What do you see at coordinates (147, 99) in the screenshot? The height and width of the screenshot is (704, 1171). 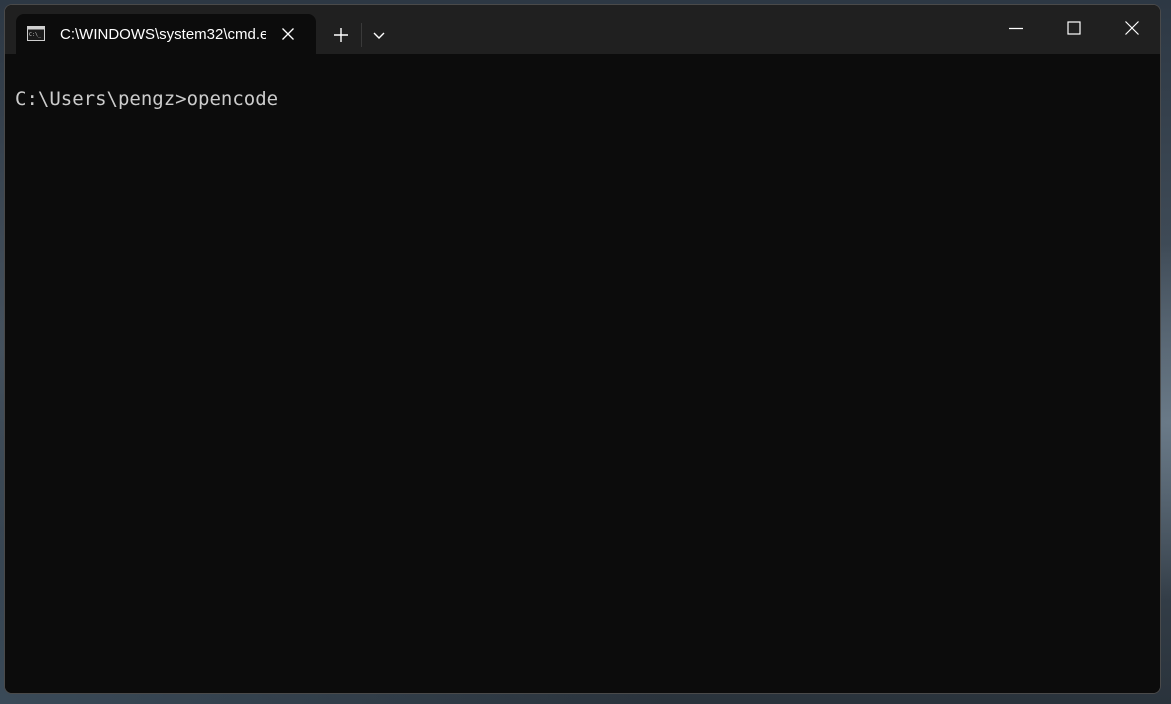 I see `command-line: C:\Users\pengz>opencode` at bounding box center [147, 99].